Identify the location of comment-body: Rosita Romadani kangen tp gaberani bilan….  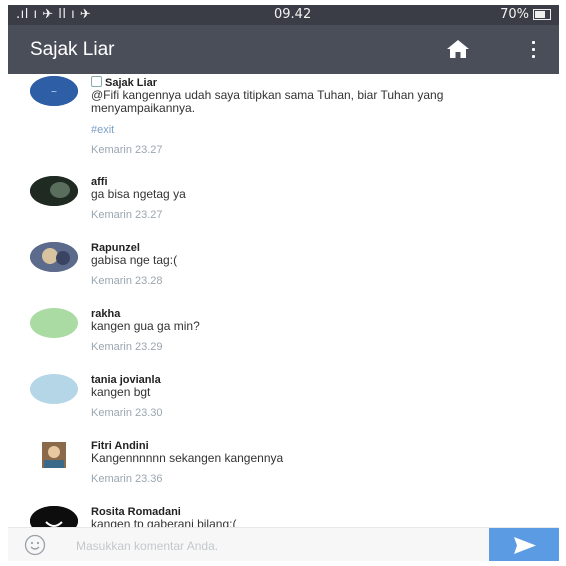
(311, 516).